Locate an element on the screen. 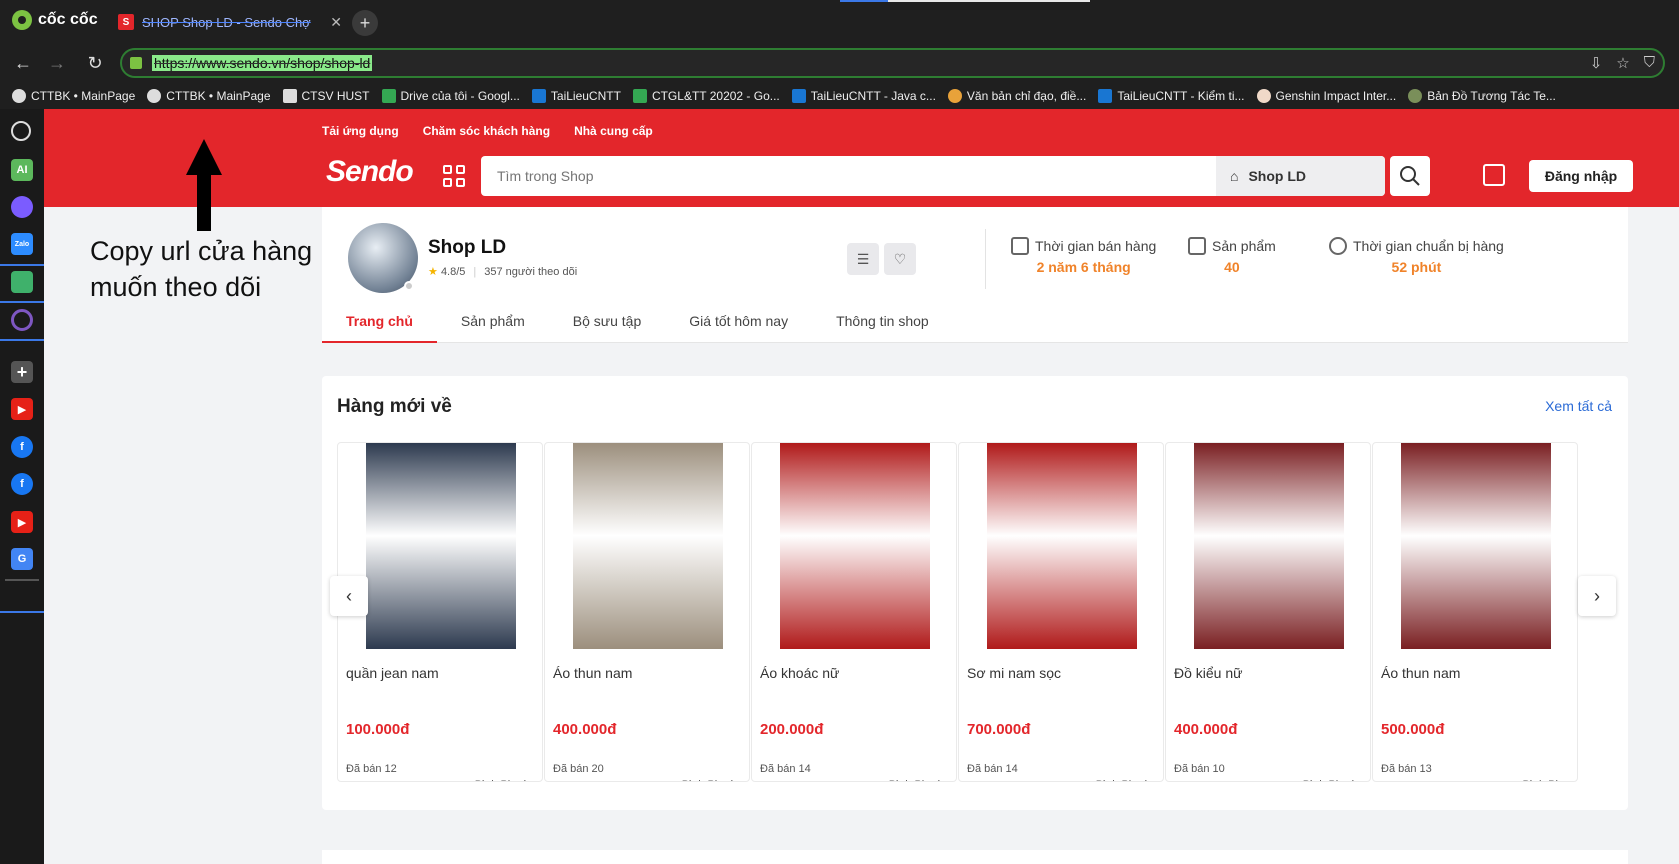  sendo-logo: Sendo is located at coordinates (370, 172).